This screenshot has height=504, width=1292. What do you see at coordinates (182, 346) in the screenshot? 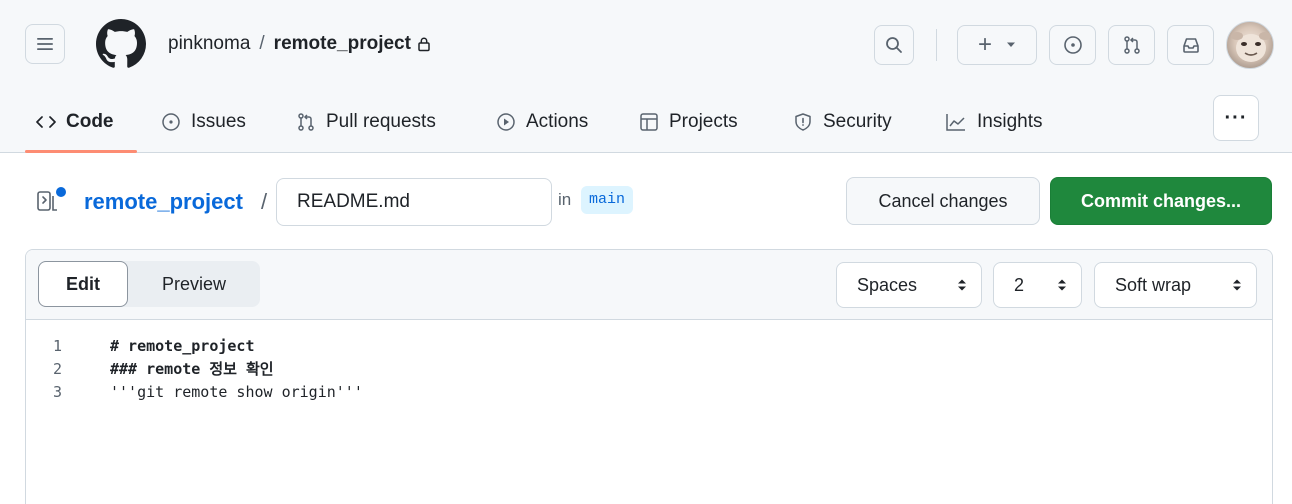
I see `line-text: # remote_project` at bounding box center [182, 346].